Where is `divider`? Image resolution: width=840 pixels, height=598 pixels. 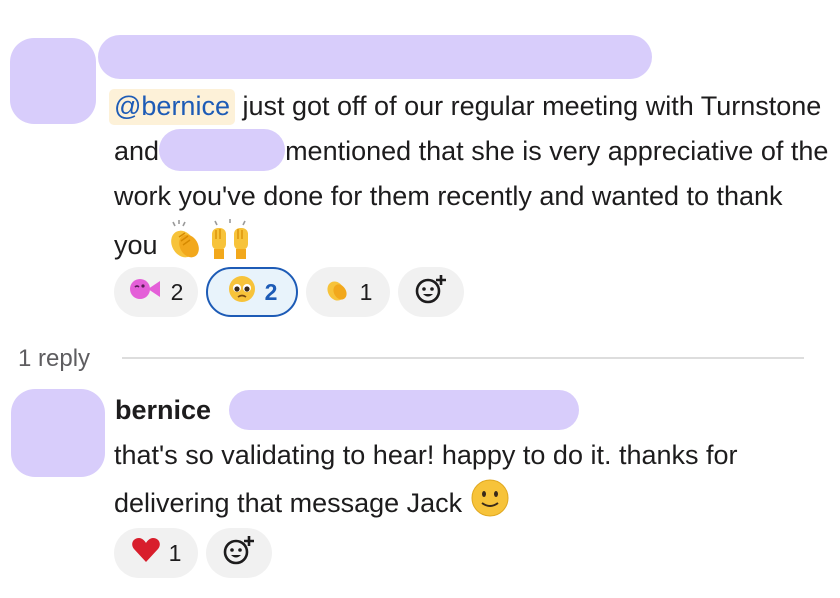
divider is located at coordinates (463, 358).